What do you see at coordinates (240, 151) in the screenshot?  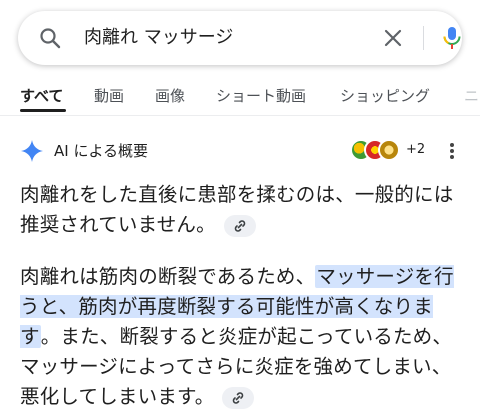 I see `ai-overview-header: AI による概要 +2` at bounding box center [240, 151].